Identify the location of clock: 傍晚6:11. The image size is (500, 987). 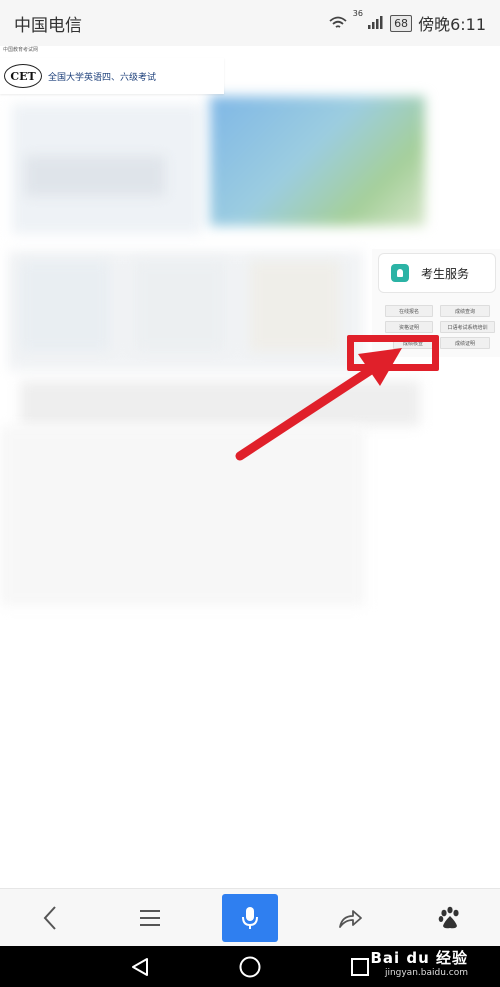
(452, 24).